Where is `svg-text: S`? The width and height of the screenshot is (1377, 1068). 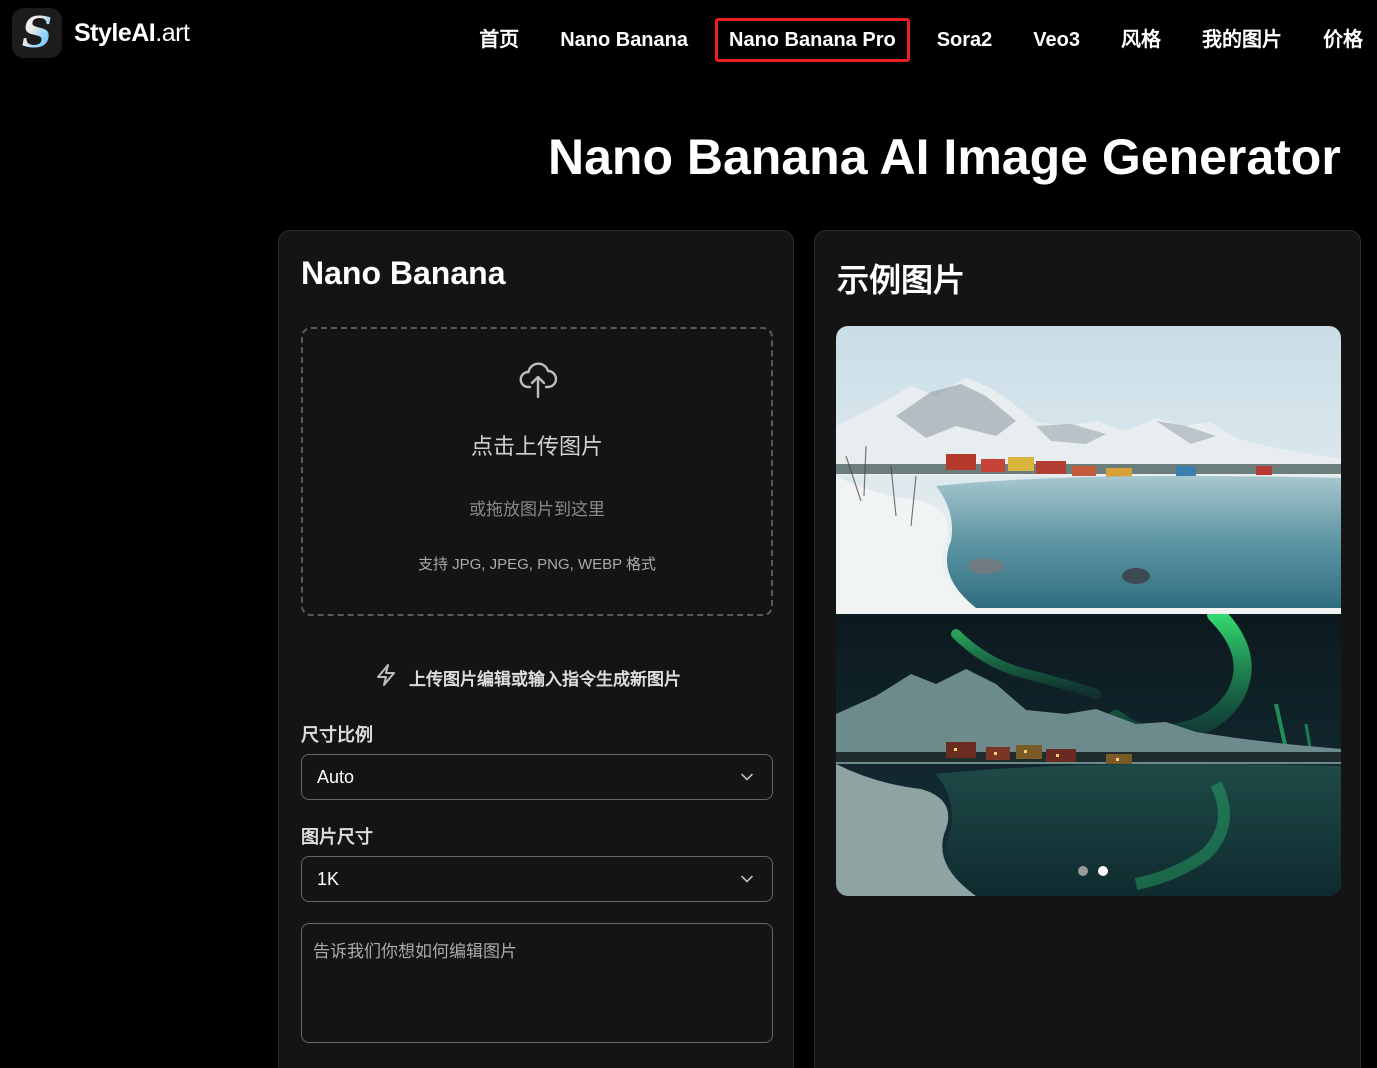 svg-text: S is located at coordinates (37, 33).